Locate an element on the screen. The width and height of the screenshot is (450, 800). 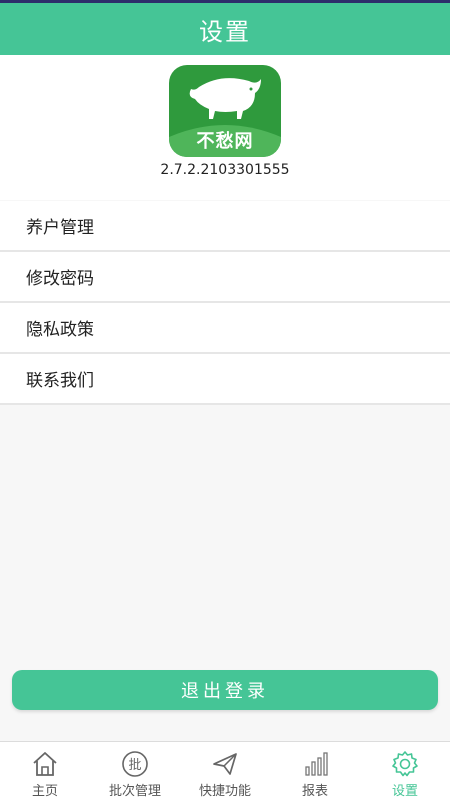
menu-item-contact-us: 联系我们 is located at coordinates (225, 379).